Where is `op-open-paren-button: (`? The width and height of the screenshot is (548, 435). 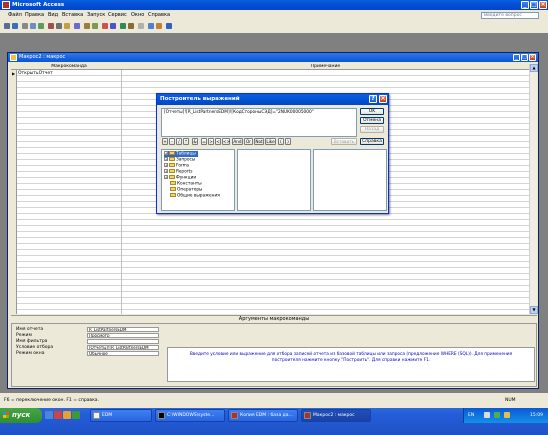
op-open-paren-button: ( is located at coordinates (281, 141).